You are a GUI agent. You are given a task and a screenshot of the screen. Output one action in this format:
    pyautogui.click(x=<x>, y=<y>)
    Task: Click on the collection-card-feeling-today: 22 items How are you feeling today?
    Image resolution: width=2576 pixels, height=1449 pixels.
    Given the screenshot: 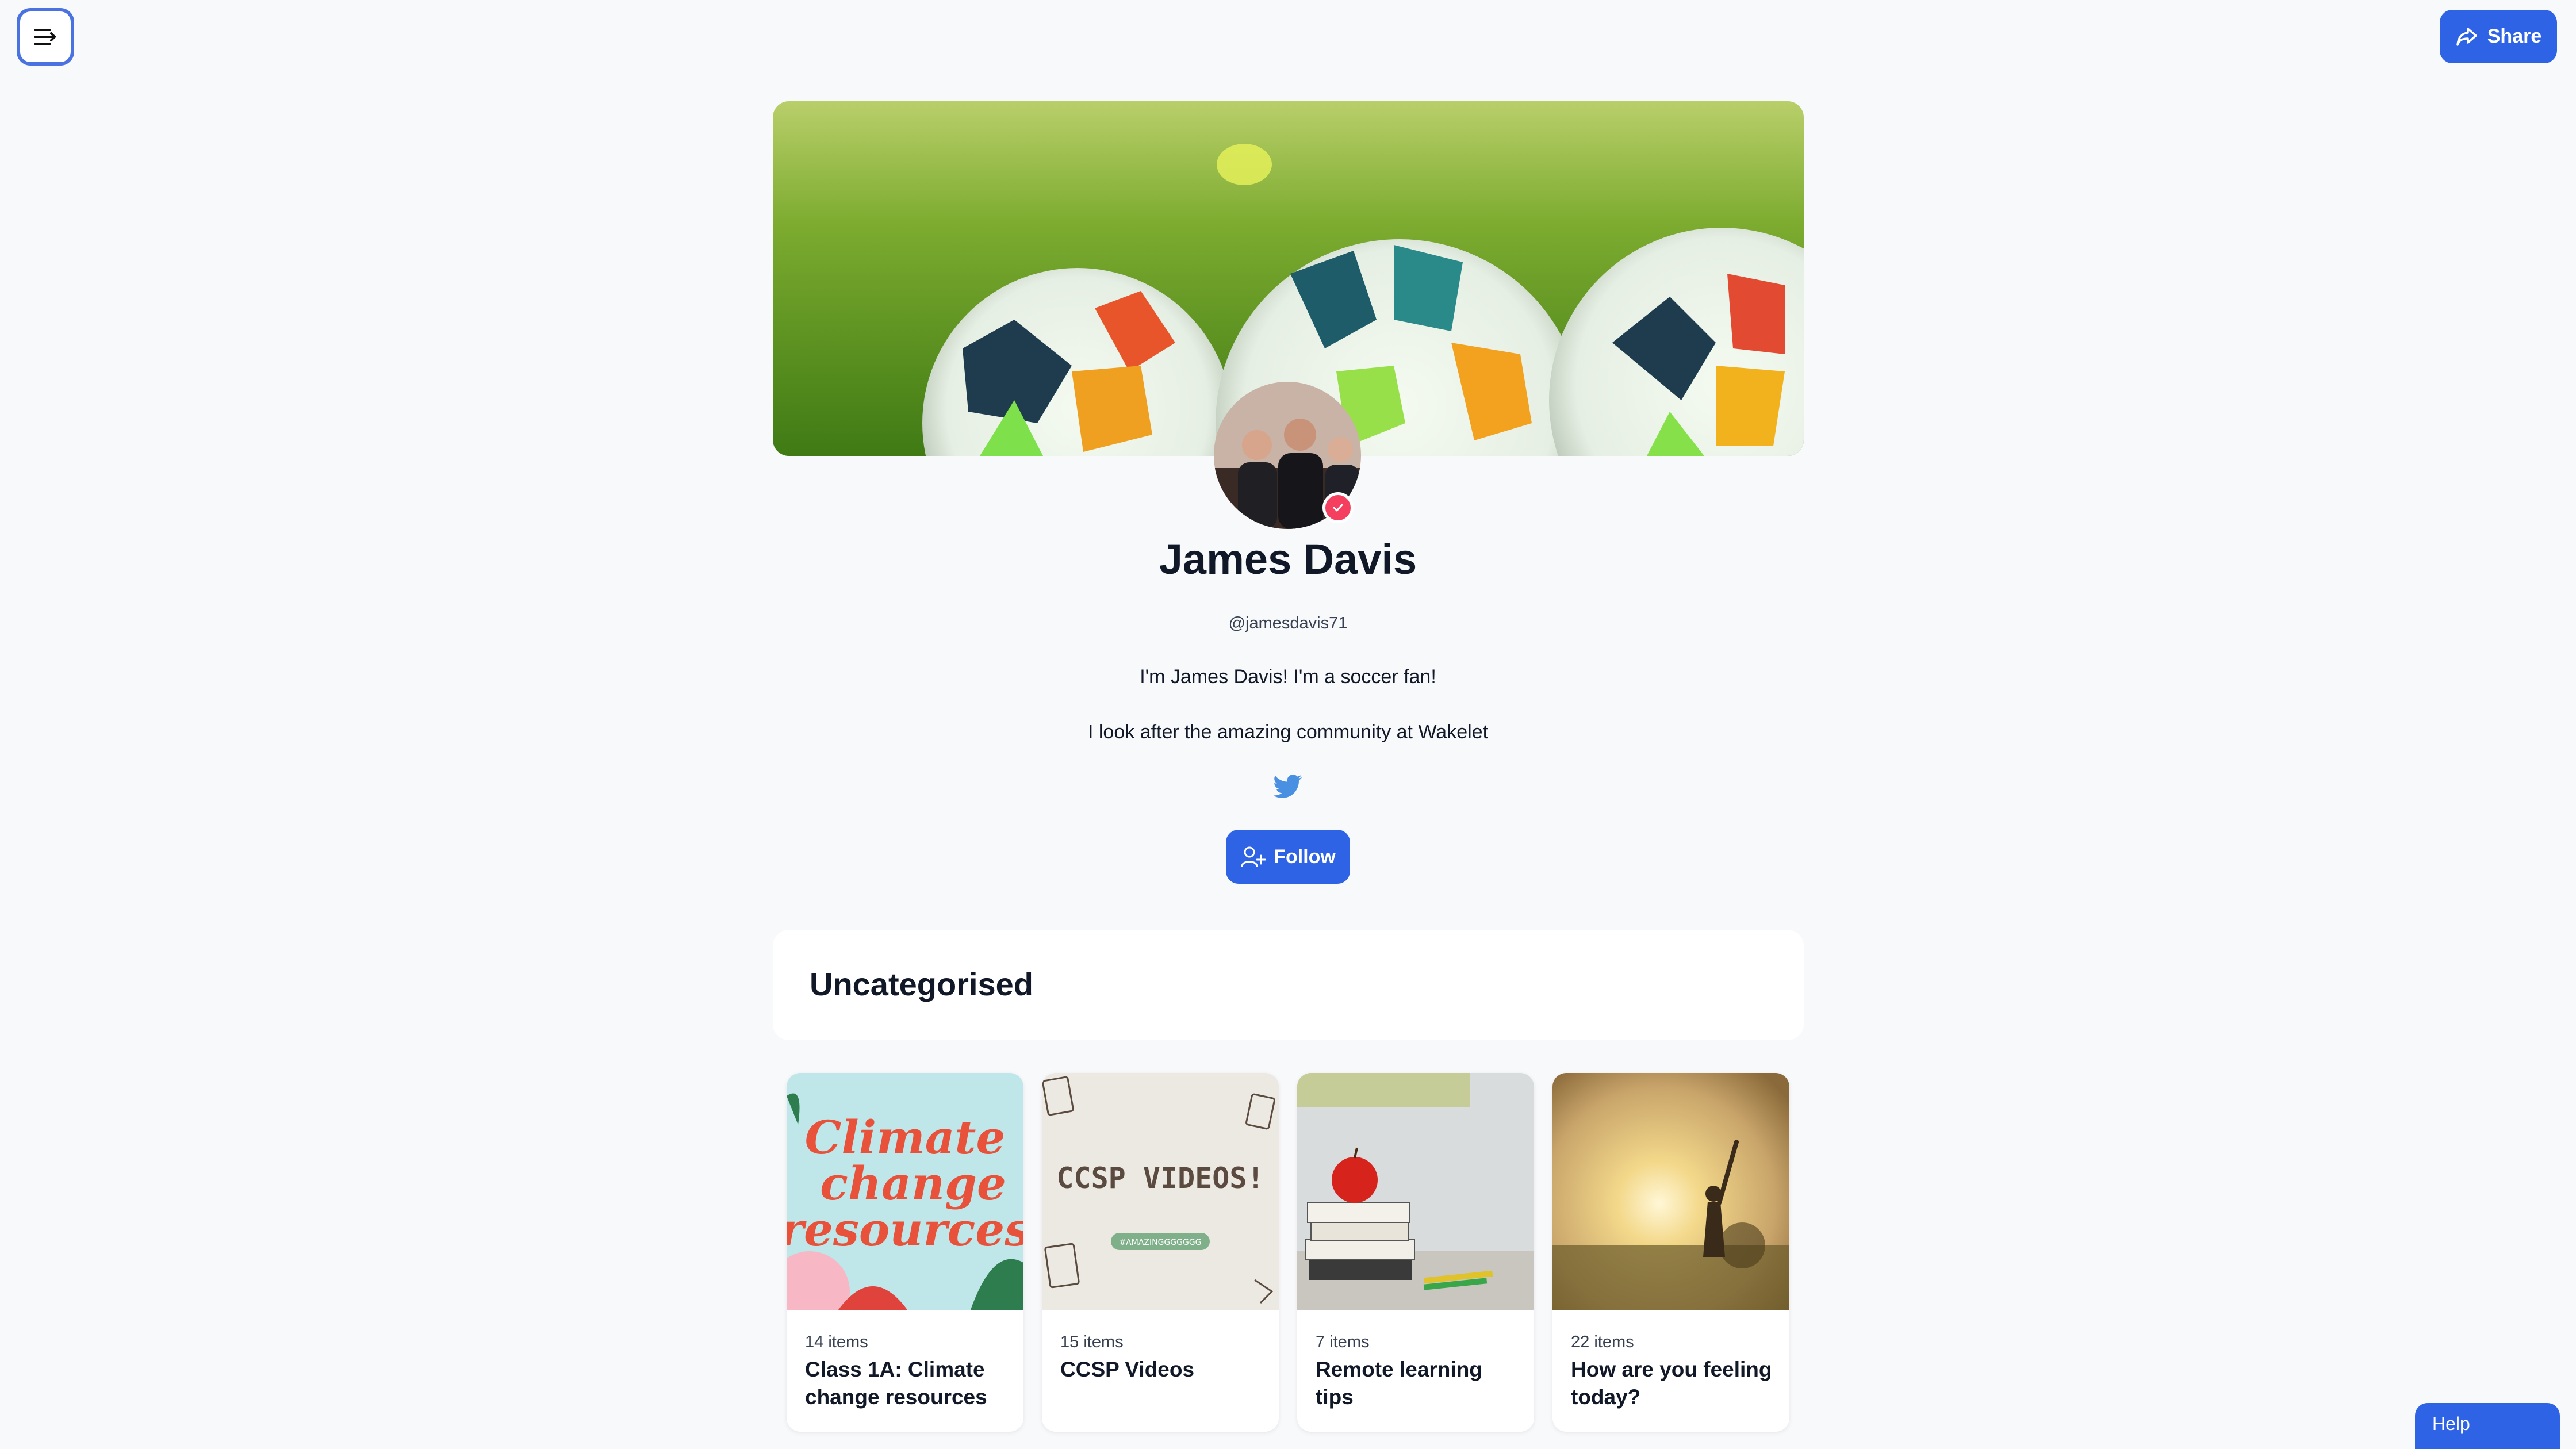 What is the action you would take?
    pyautogui.click(x=1670, y=1252)
    